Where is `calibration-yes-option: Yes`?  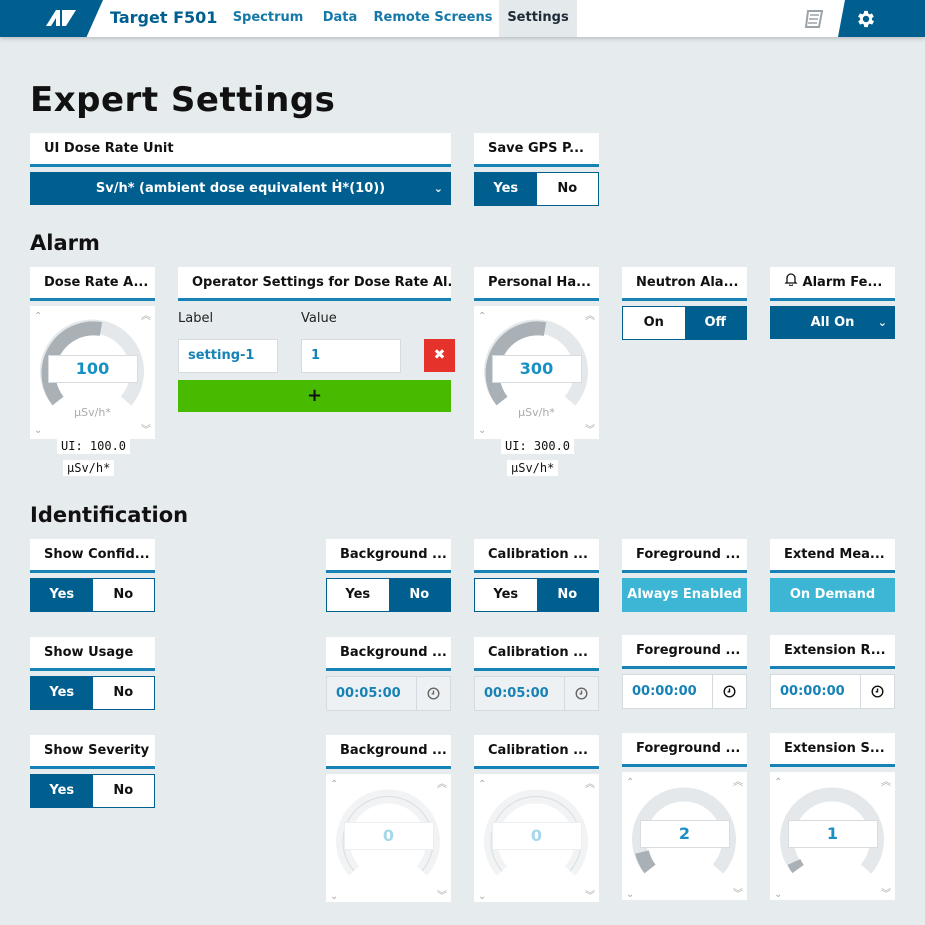
calibration-yes-option: Yes is located at coordinates (506, 595).